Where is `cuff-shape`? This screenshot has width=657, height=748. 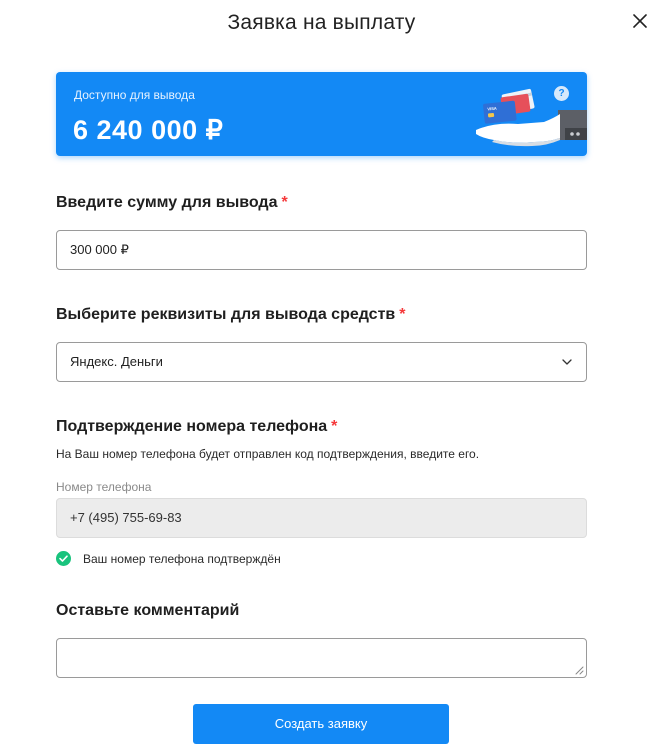
cuff-shape is located at coordinates (576, 134).